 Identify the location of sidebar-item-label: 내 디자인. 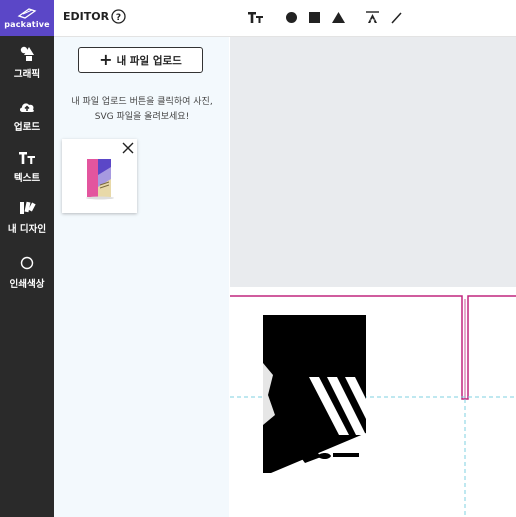
(27, 229).